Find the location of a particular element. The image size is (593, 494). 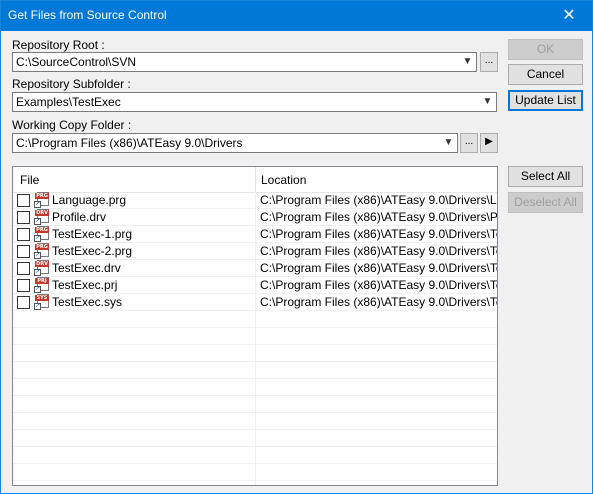

repo-subfolder-combo: Examples\TestExec ▼ is located at coordinates (254, 102).